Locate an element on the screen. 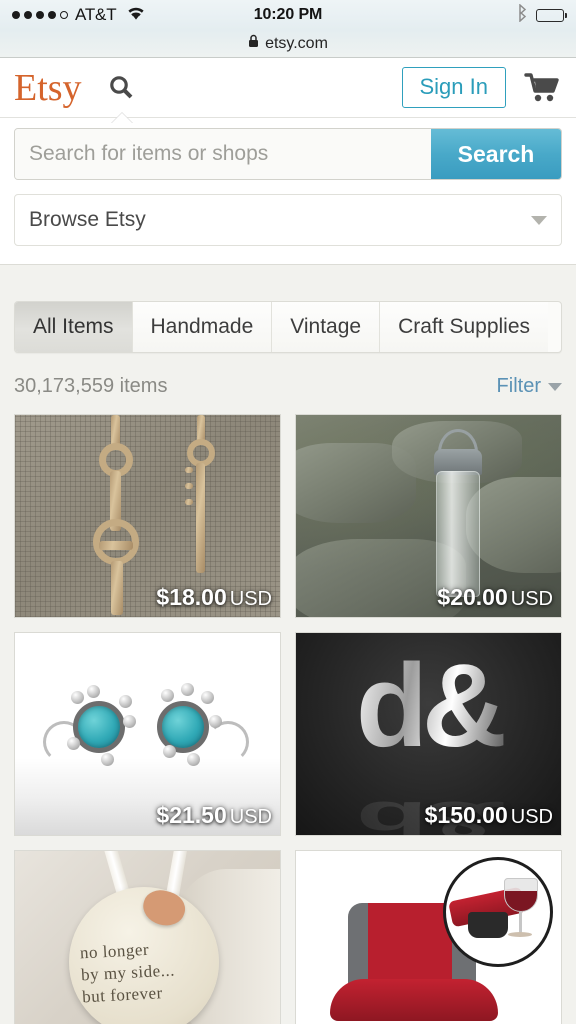 Image resolution: width=576 pixels, height=1024 pixels. search-input is located at coordinates (223, 154).